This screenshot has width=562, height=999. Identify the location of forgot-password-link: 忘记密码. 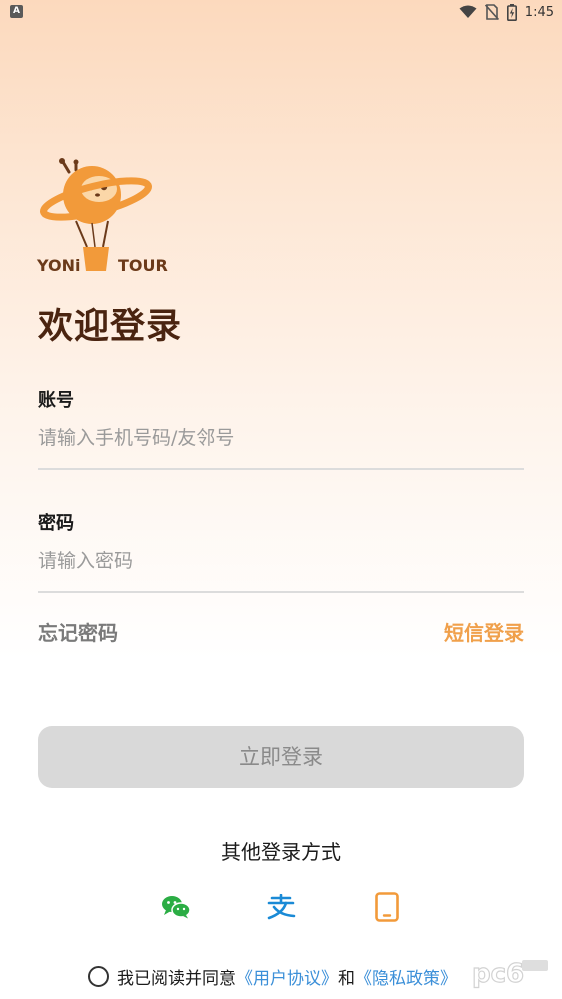
(78, 631).